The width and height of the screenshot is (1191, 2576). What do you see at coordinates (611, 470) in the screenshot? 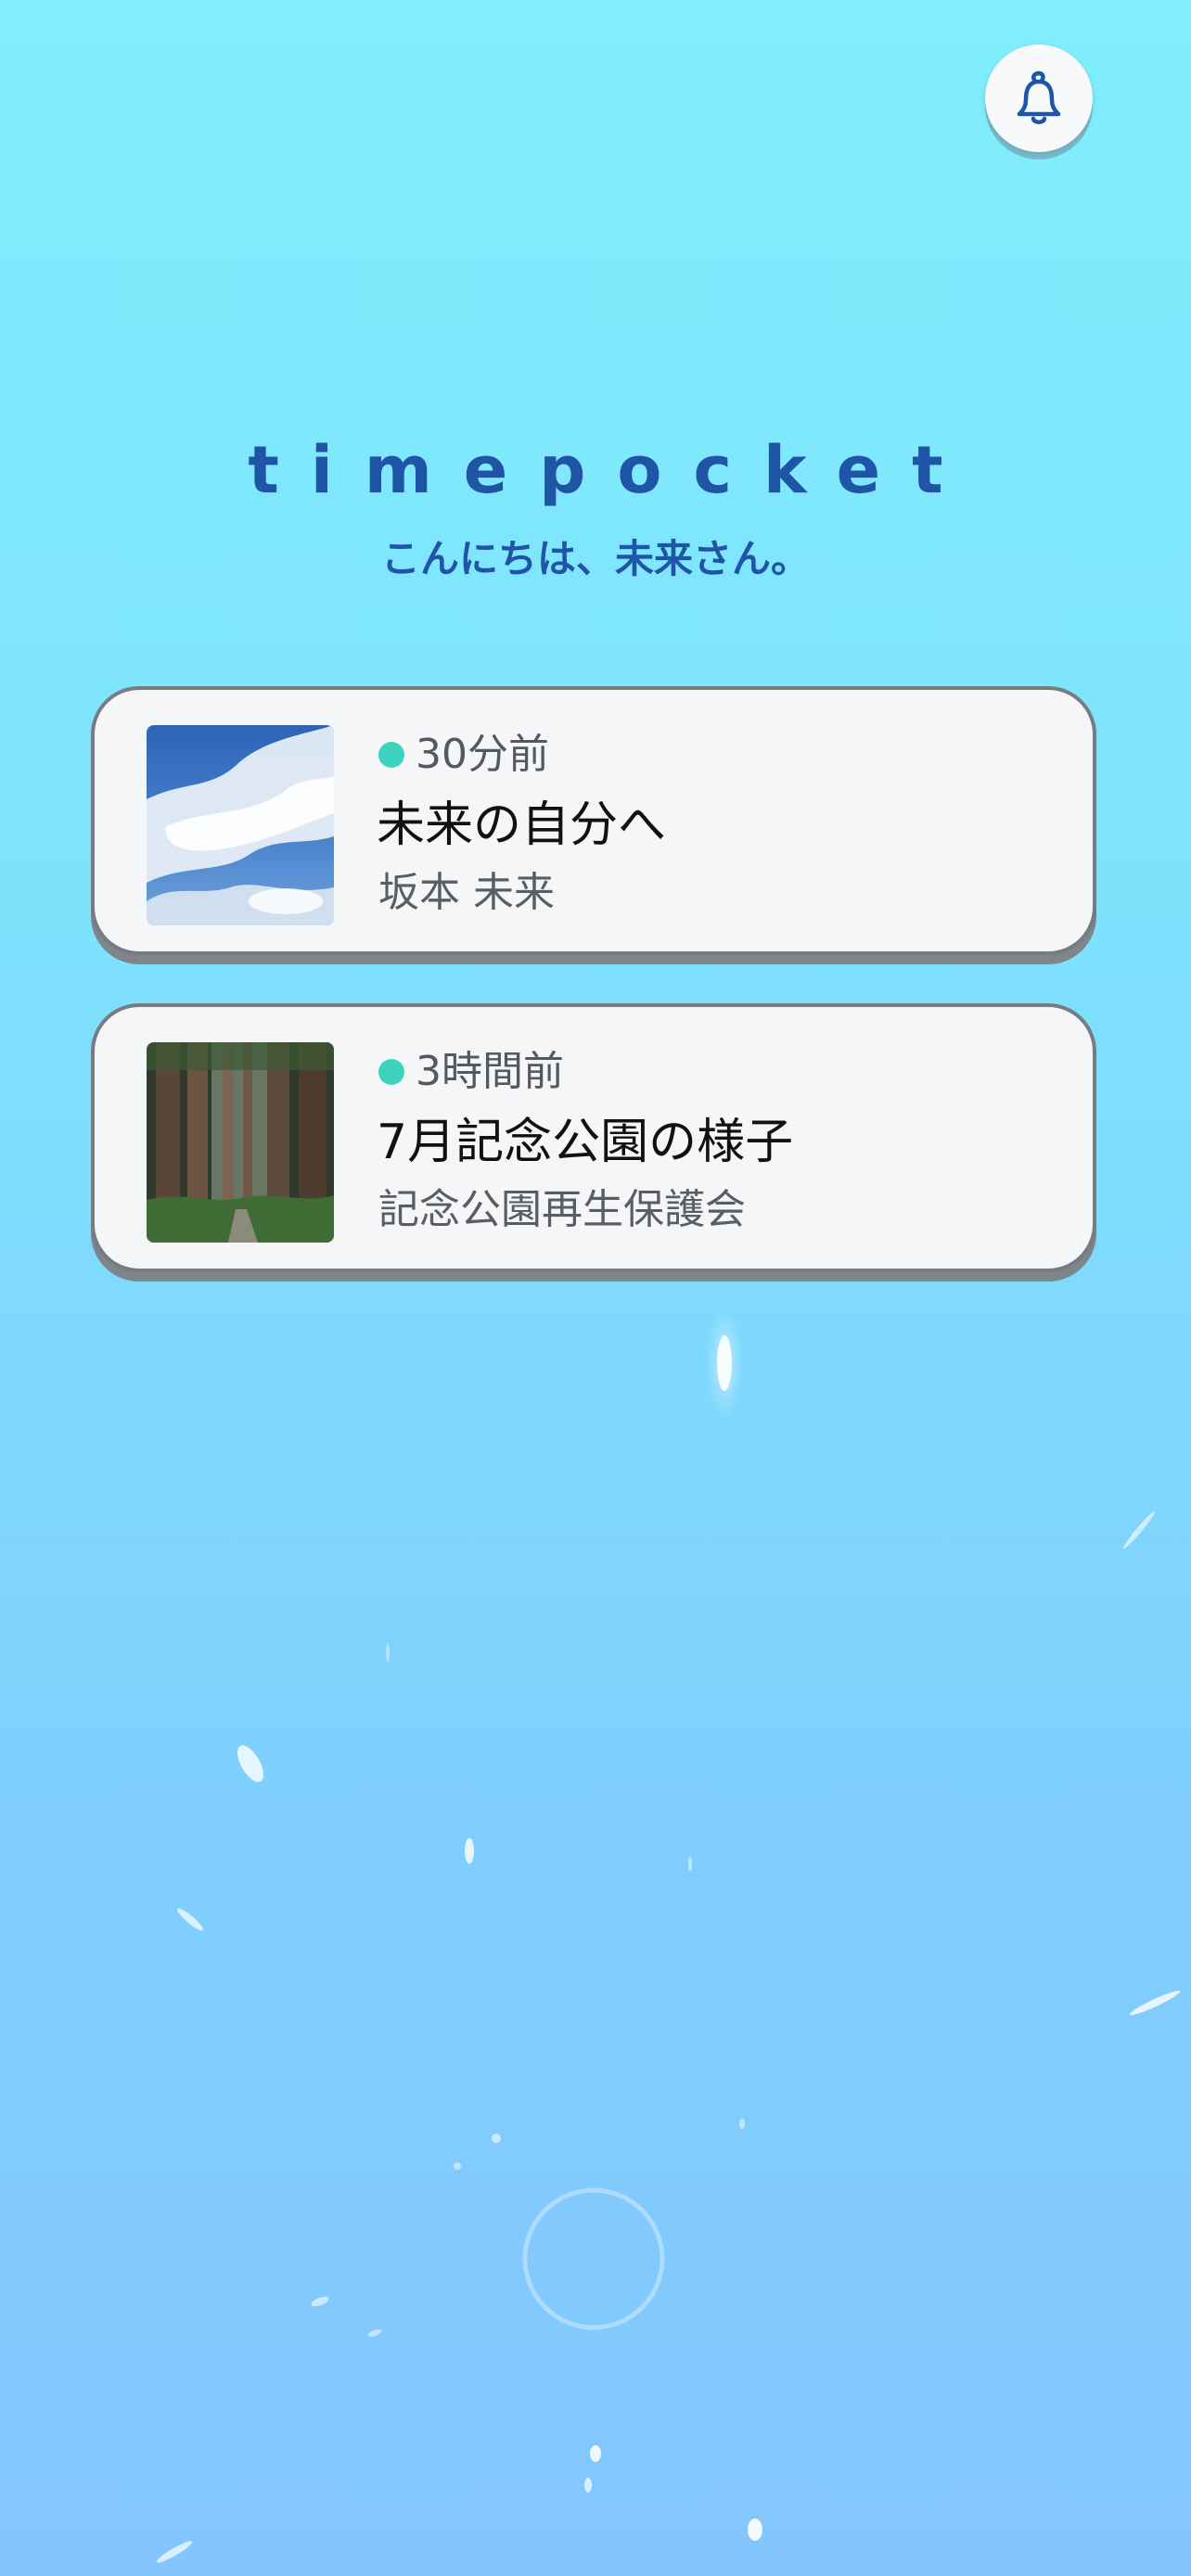
I see `app-logo: timepocket` at bounding box center [611, 470].